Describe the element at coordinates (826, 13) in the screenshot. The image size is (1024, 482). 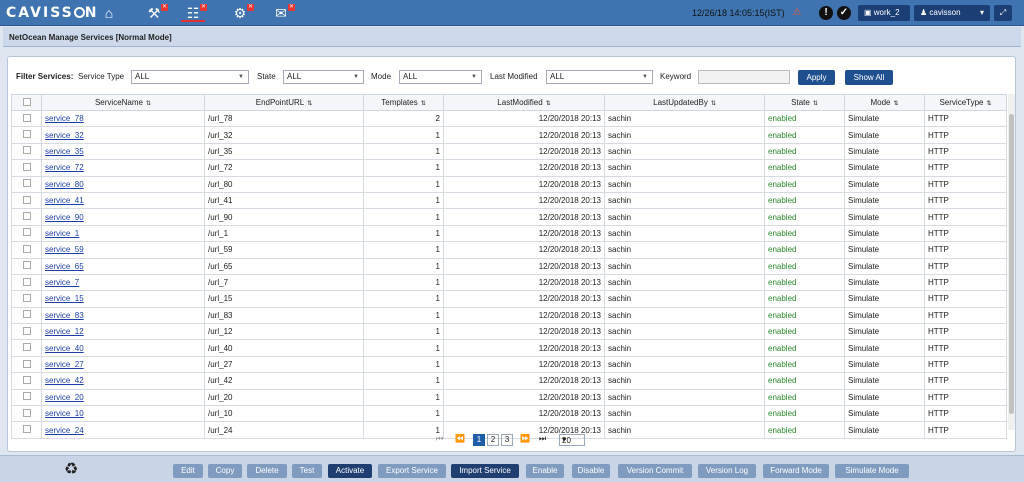
I see `alert-icon: !` at that location.